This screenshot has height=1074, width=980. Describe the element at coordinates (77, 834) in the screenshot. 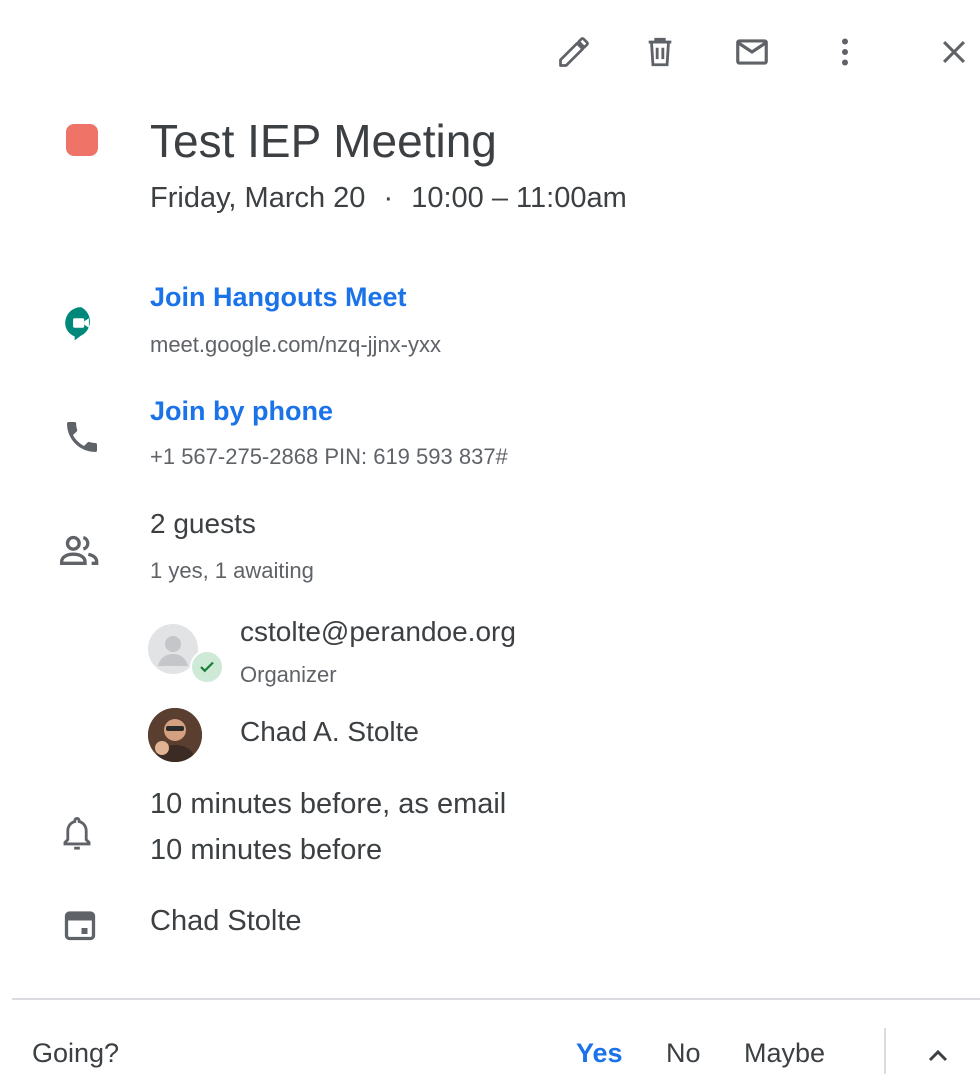

I see `bell-icon` at that location.